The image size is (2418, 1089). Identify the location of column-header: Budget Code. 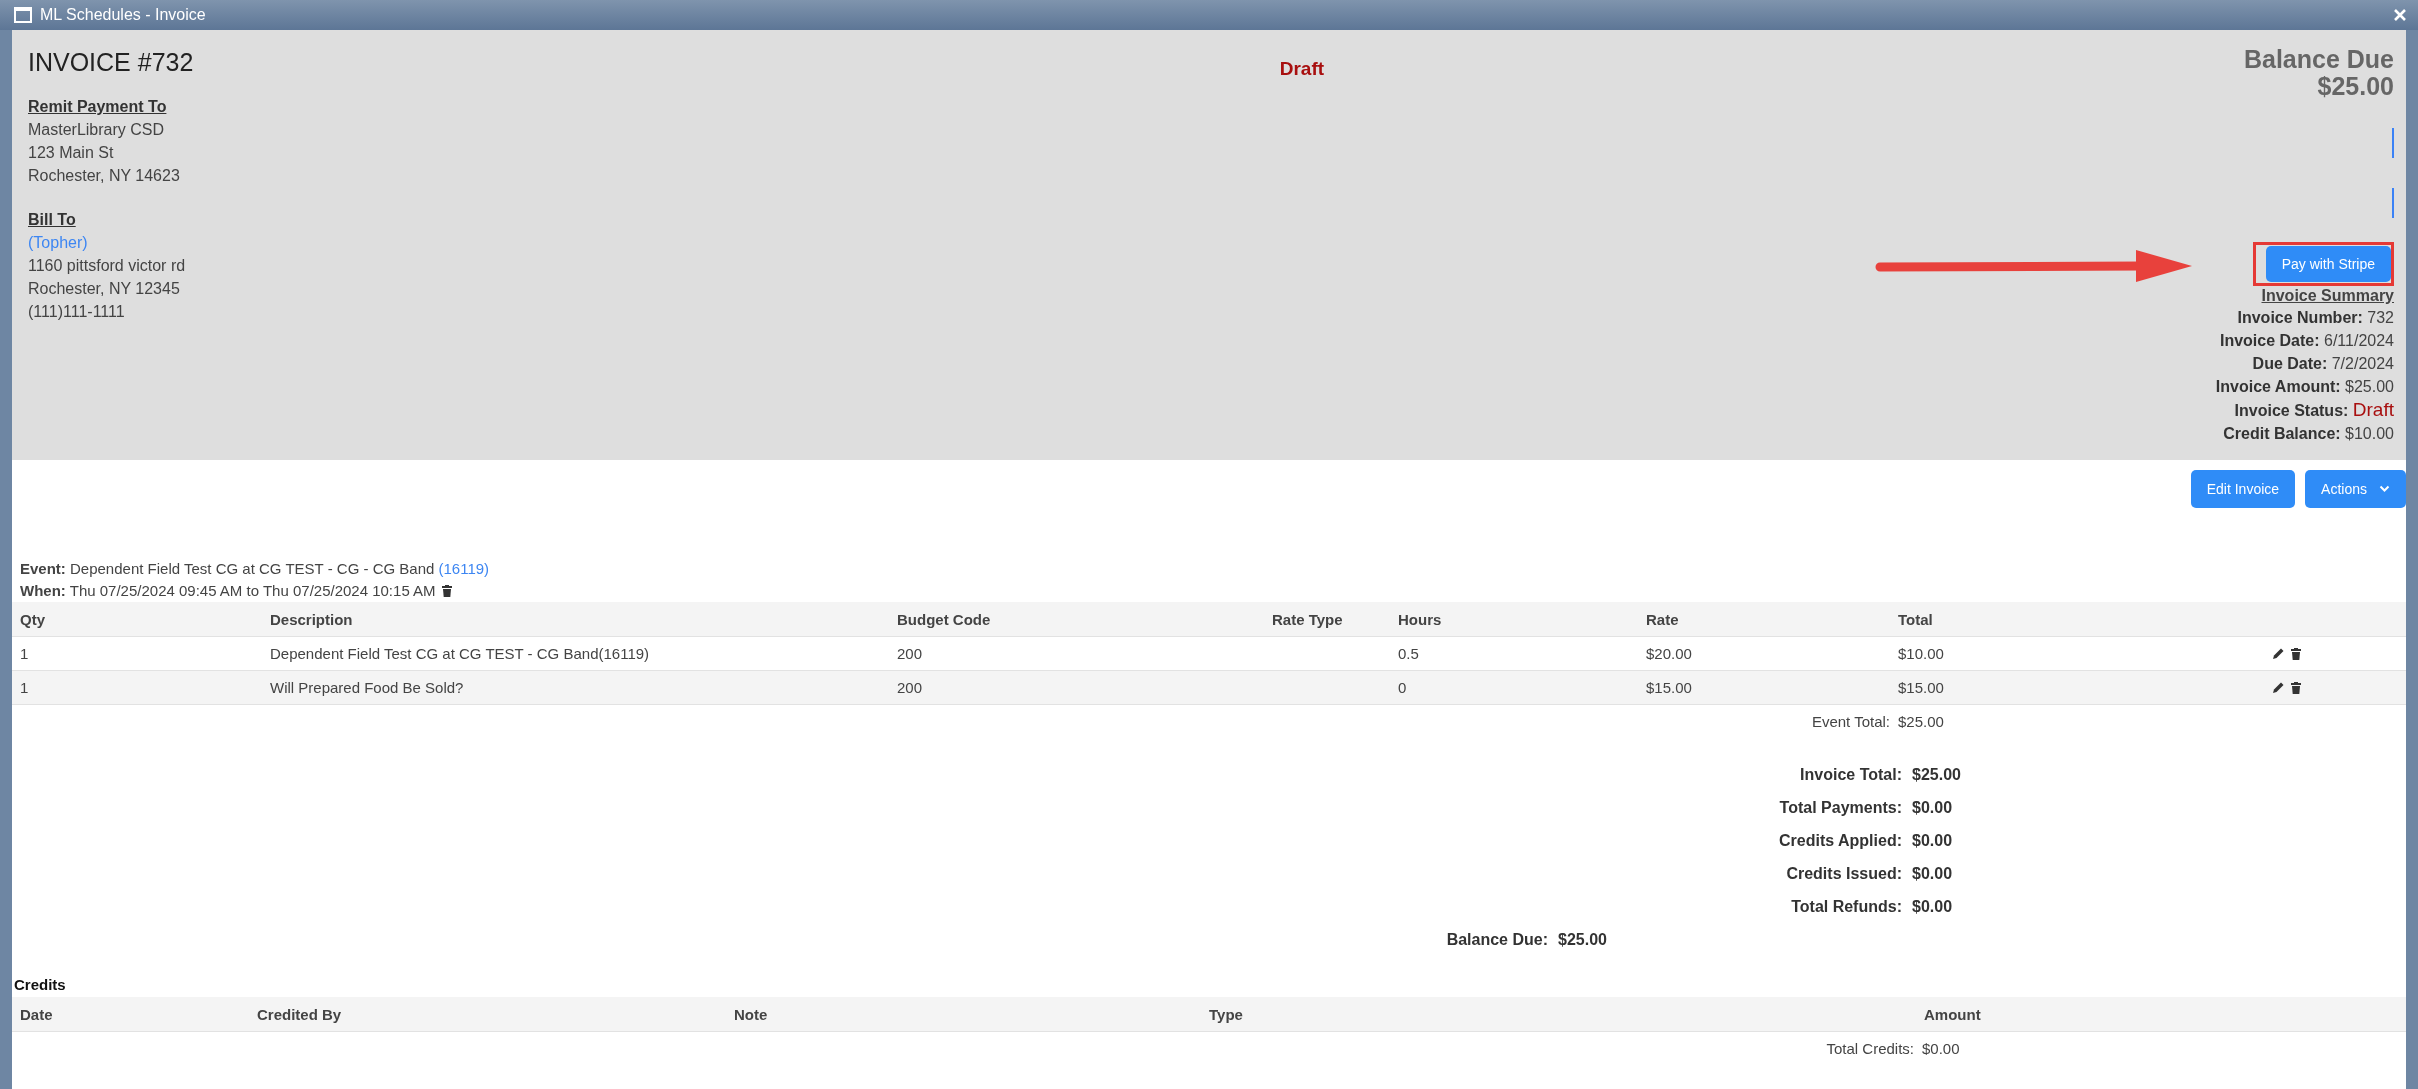
(944, 619).